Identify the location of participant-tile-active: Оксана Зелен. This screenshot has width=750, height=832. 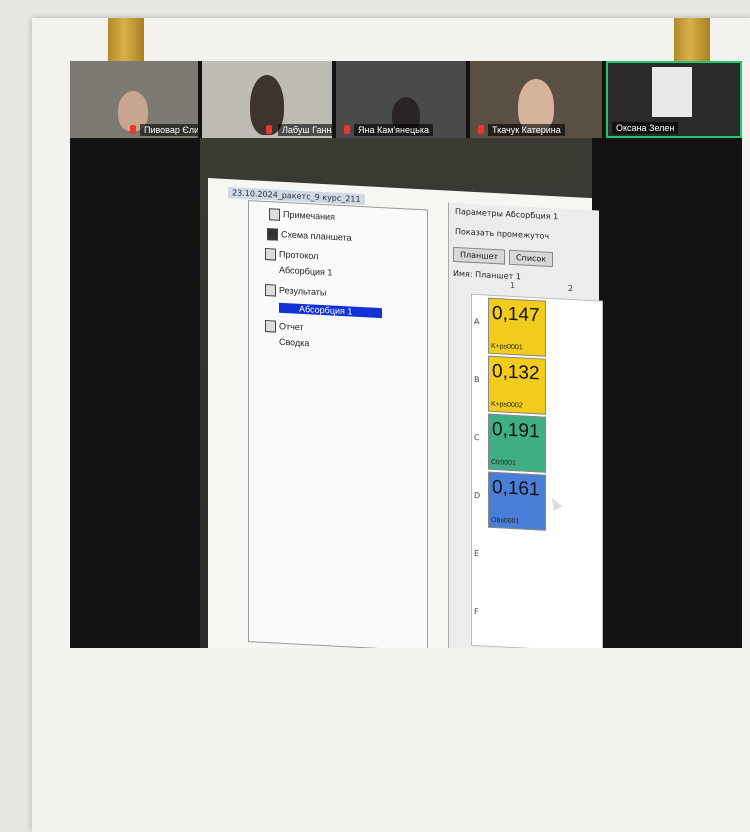
(674, 99).